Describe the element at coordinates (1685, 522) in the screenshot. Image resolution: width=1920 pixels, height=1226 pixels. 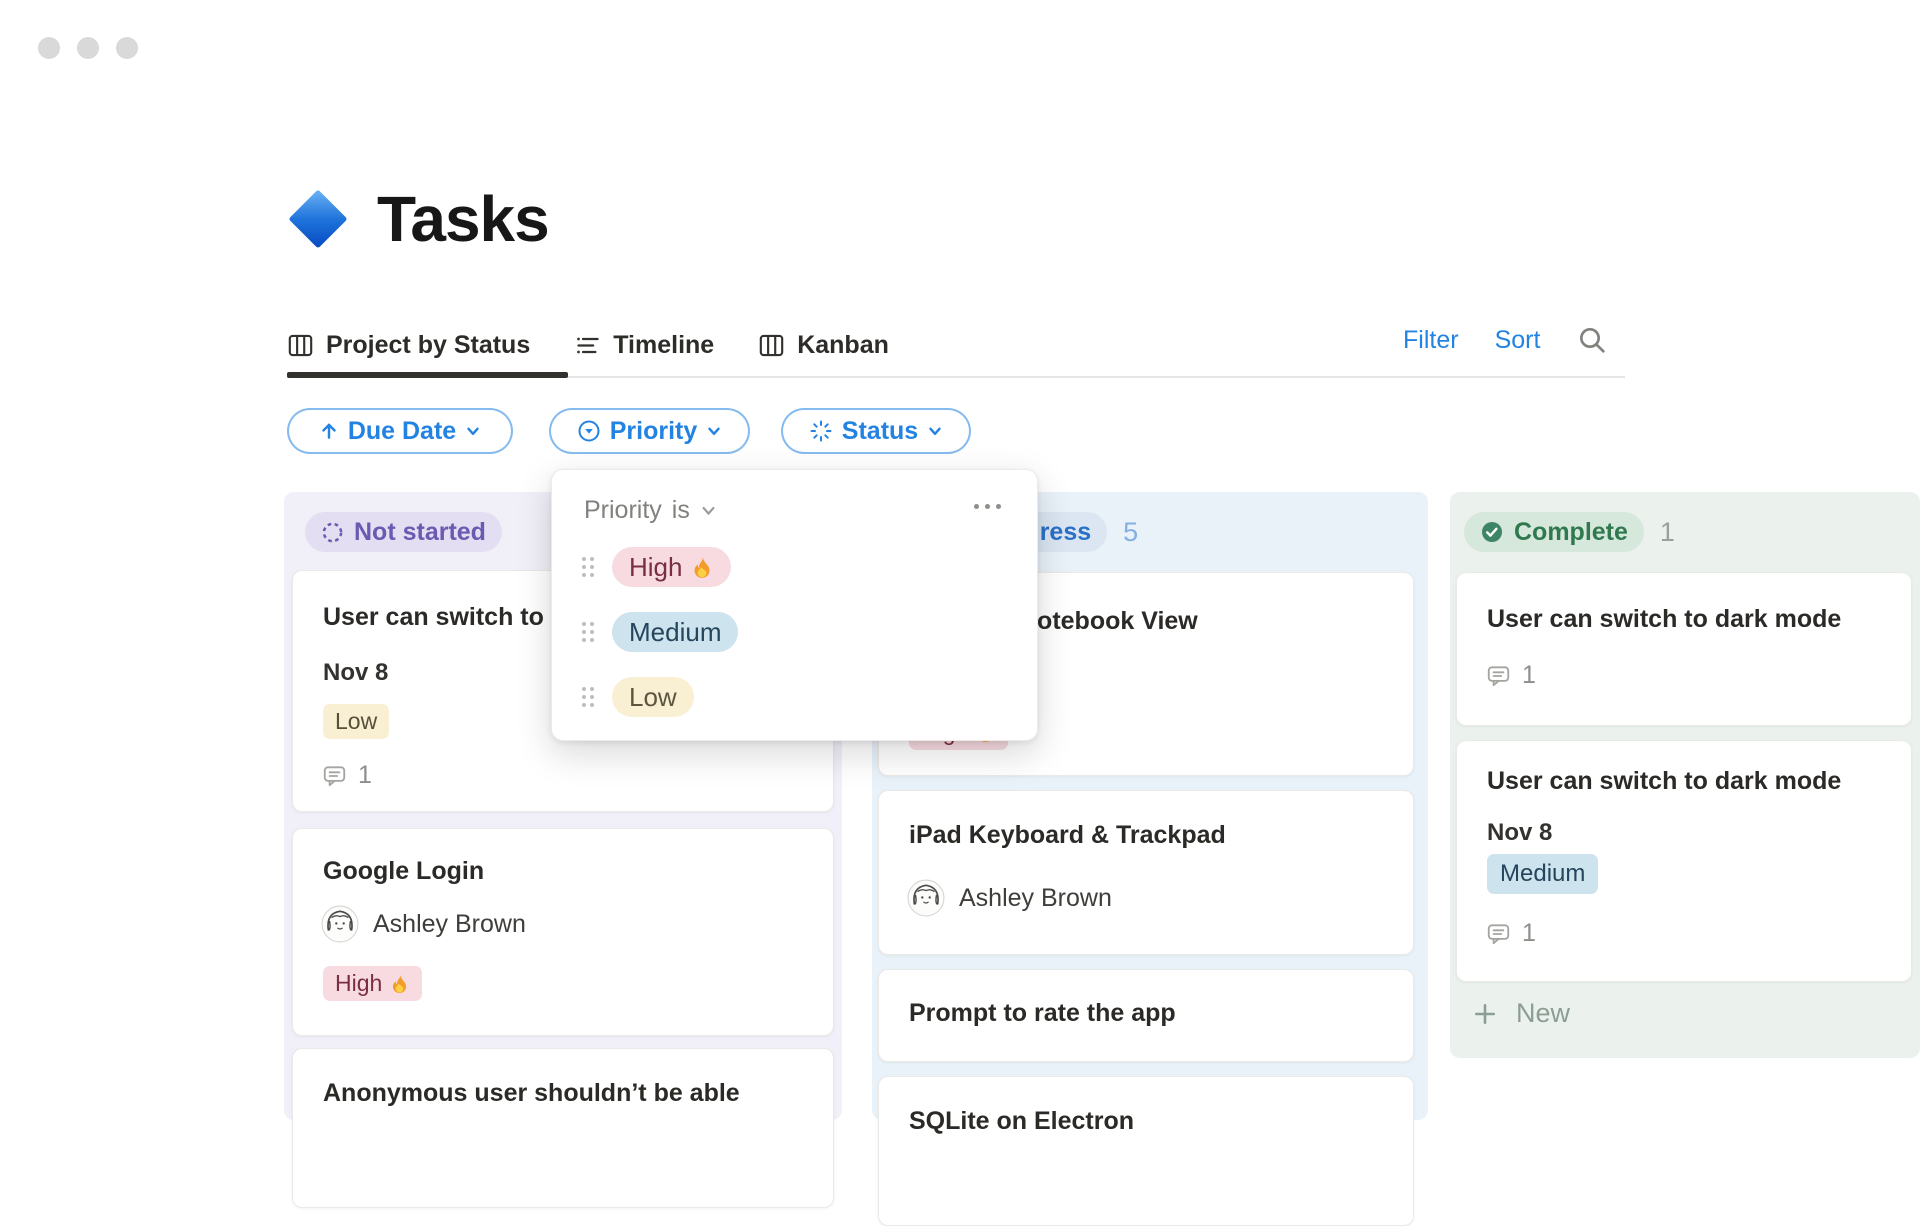
I see `column-header: Complete 1` at that location.